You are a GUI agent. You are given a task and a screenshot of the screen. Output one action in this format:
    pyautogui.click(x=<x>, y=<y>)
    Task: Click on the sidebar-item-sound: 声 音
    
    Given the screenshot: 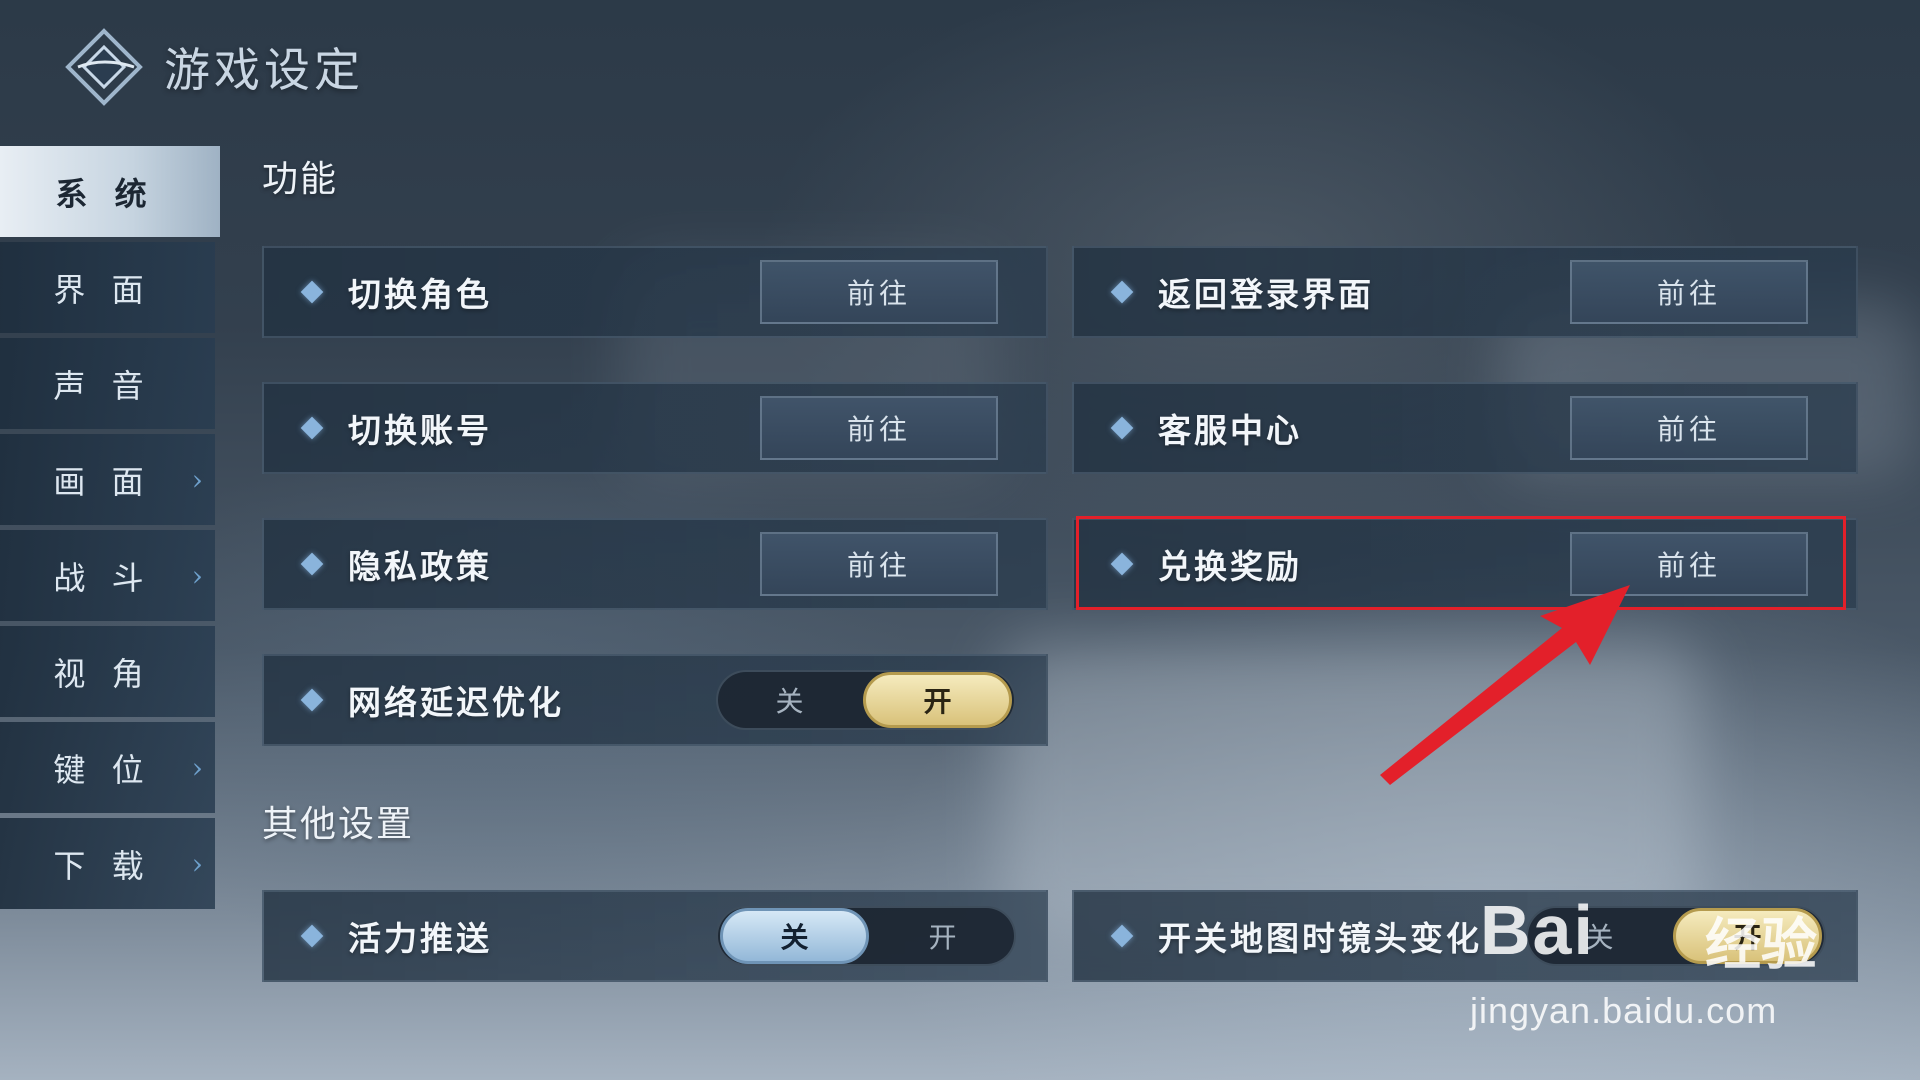 What is the action you would take?
    pyautogui.click(x=107, y=383)
    